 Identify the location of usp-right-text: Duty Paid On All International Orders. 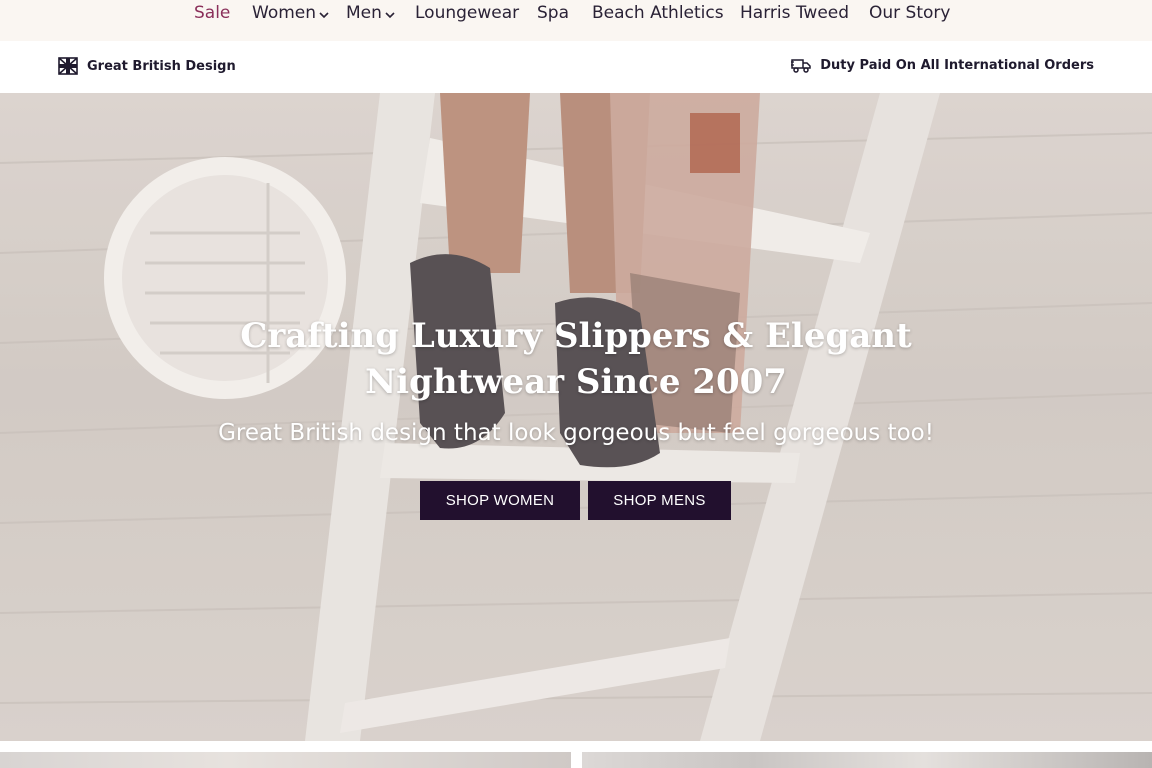
(957, 65).